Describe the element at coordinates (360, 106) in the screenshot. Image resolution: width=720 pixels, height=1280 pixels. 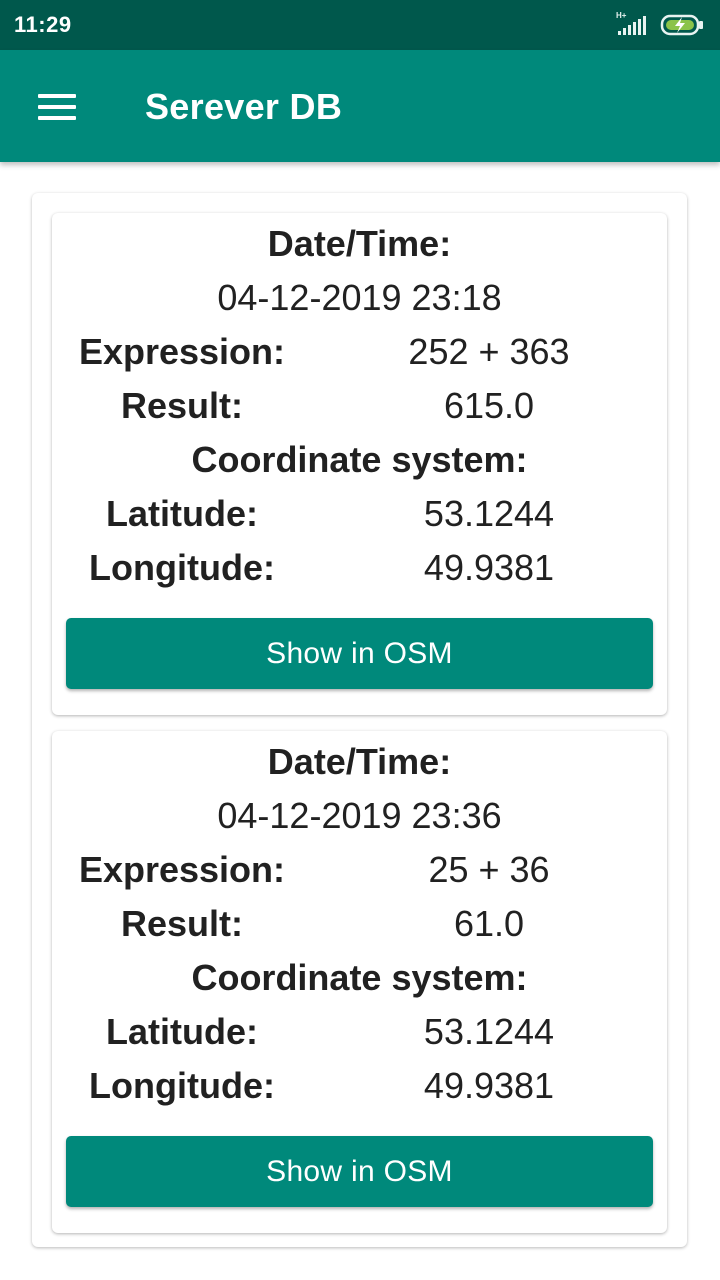
I see `app-bar: Serever DB` at that location.